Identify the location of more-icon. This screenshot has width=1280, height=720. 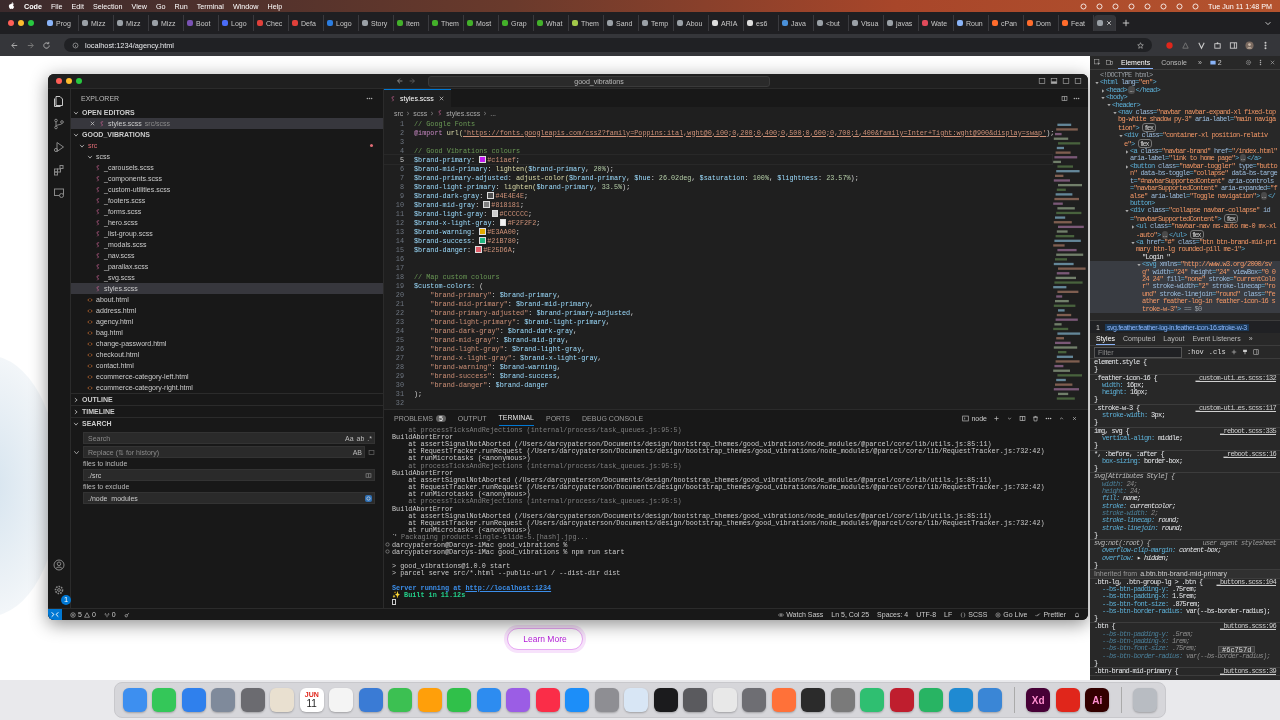
(1260, 62).